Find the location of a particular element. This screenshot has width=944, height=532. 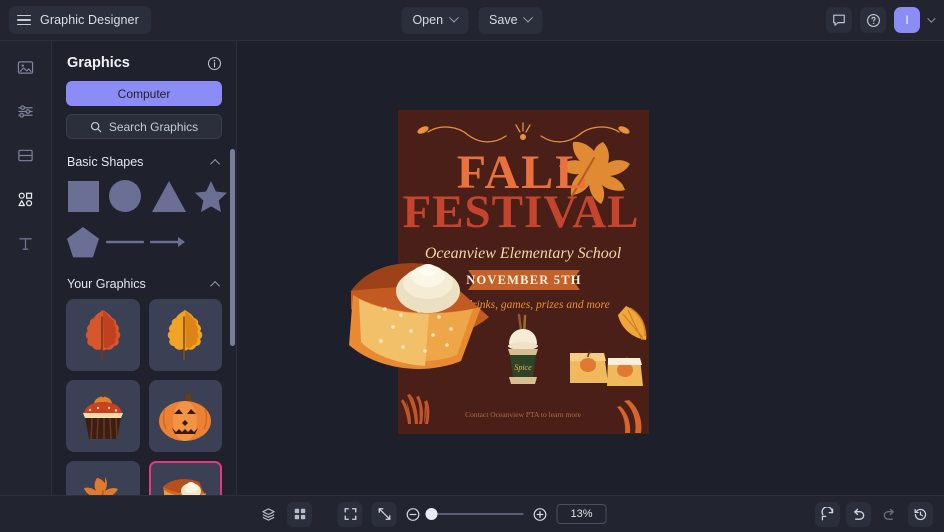

fit-to-screen-icon is located at coordinates (350, 514).